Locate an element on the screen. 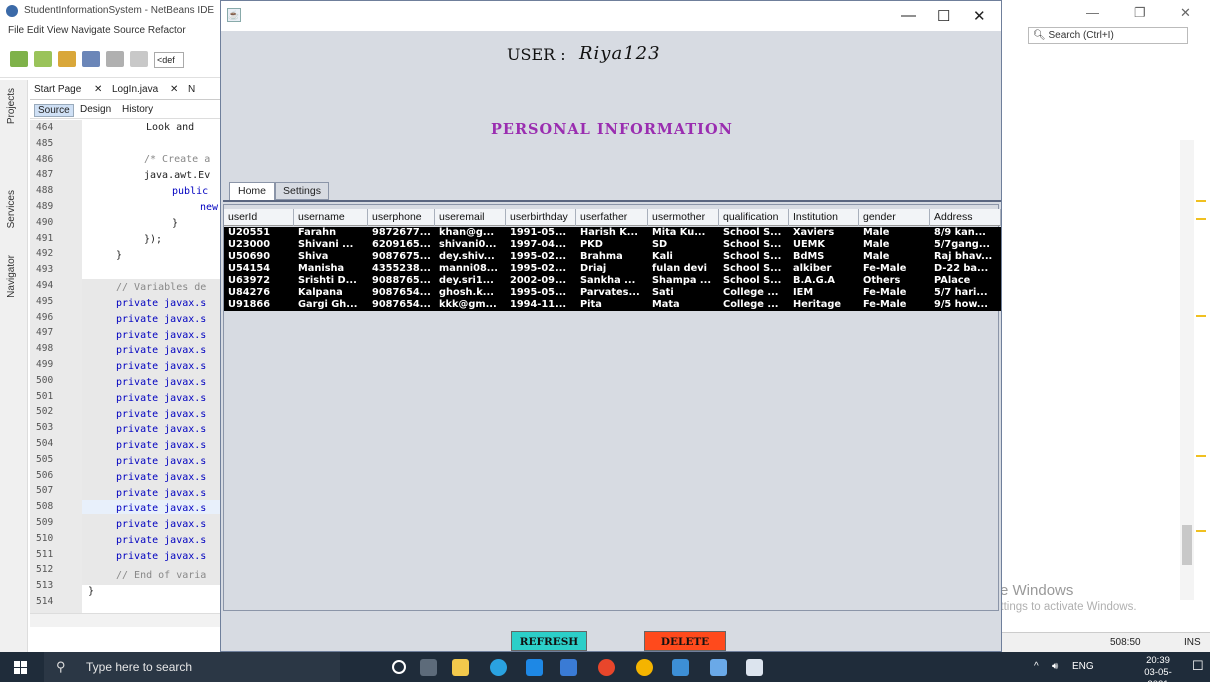 The width and height of the screenshot is (1210, 682). table-cell: Driaj is located at coordinates (612, 269).